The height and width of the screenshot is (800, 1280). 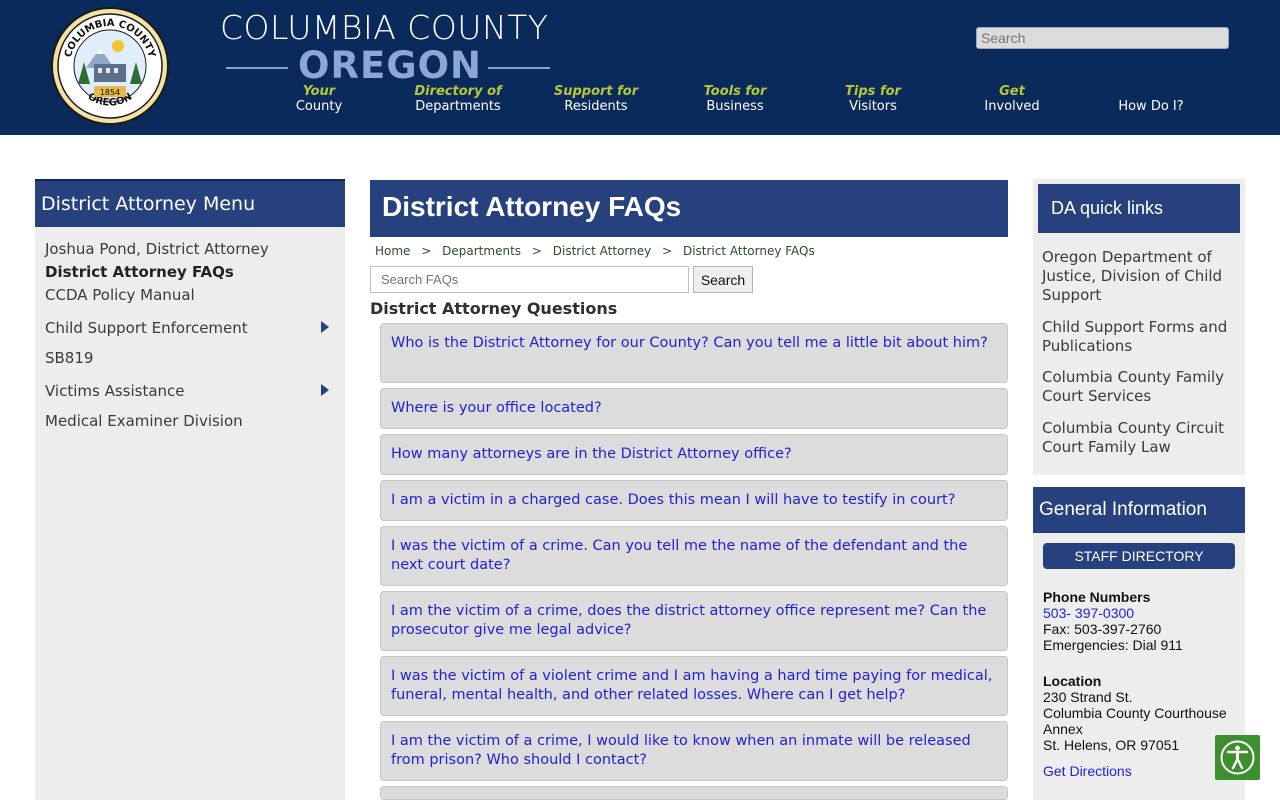 I want to click on nav-label-bottom: How Do I?, so click(x=1151, y=106).